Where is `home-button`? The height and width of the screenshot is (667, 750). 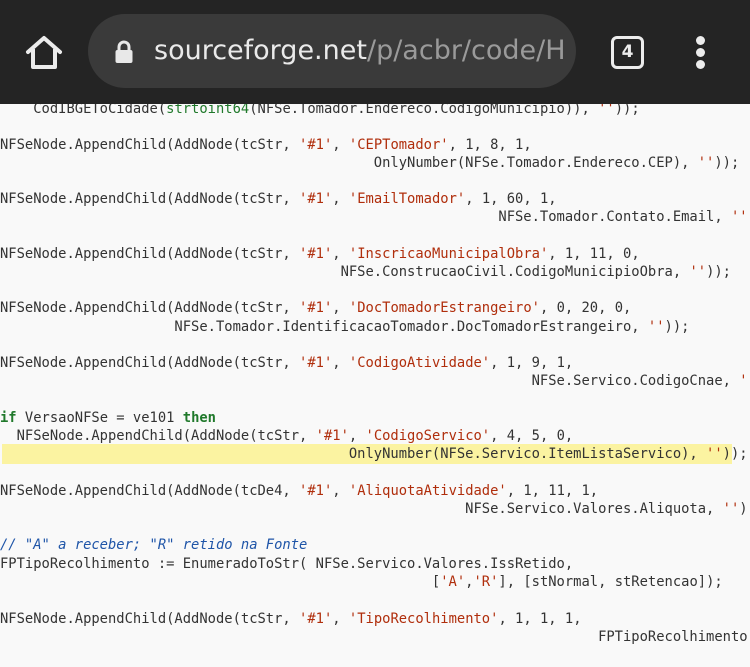
home-button is located at coordinates (44, 52).